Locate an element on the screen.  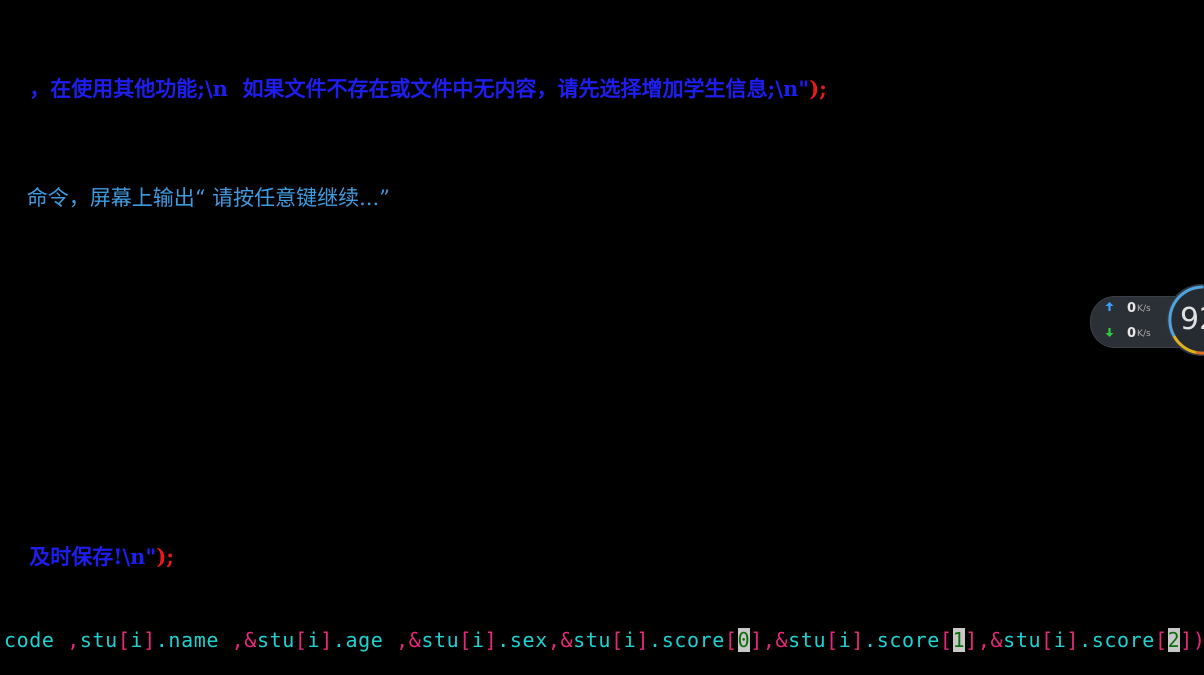
code-line-2: 命令，屏幕上输出“ 请按任意键继续...” is located at coordinates (195, 197).